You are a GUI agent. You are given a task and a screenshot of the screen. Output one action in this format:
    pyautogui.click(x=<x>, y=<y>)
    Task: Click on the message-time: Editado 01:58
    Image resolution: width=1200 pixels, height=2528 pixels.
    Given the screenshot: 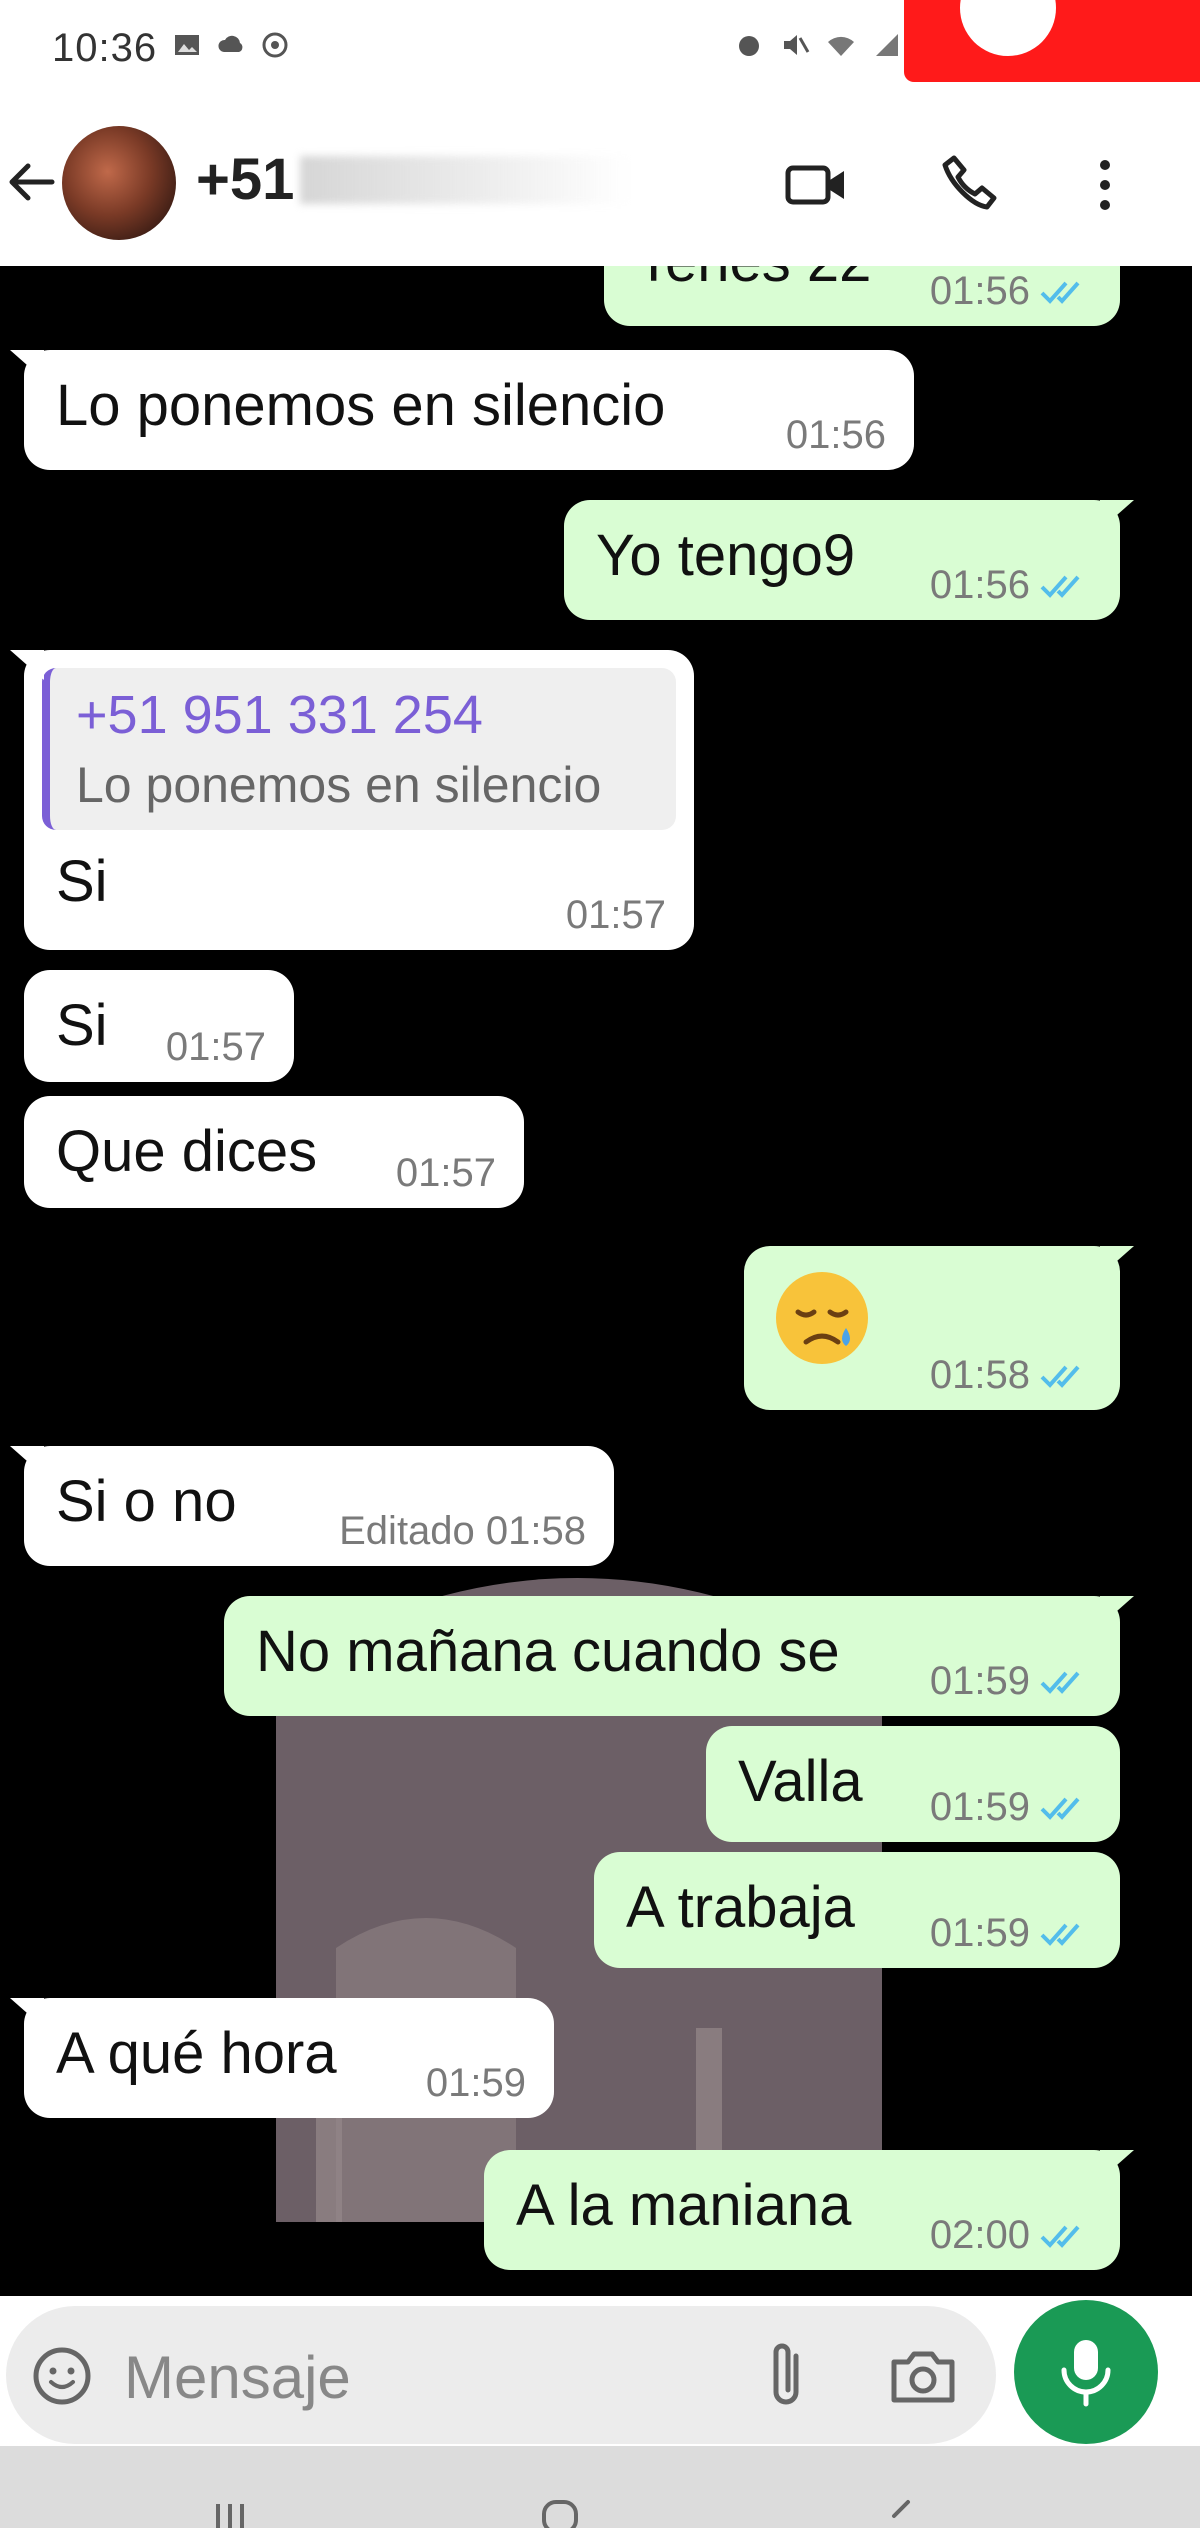 What is the action you would take?
    pyautogui.click(x=462, y=1531)
    